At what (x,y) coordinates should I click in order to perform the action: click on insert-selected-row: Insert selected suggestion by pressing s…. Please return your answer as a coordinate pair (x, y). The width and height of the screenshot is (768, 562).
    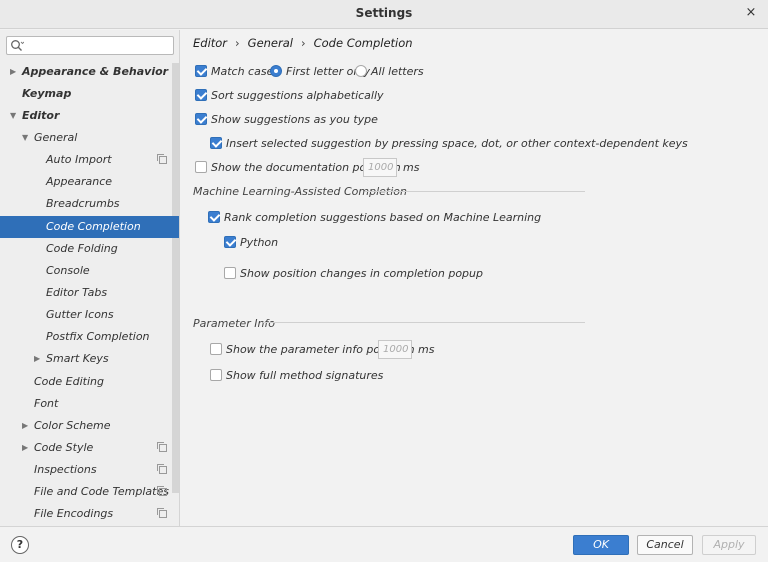
    Looking at the image, I should click on (449, 144).